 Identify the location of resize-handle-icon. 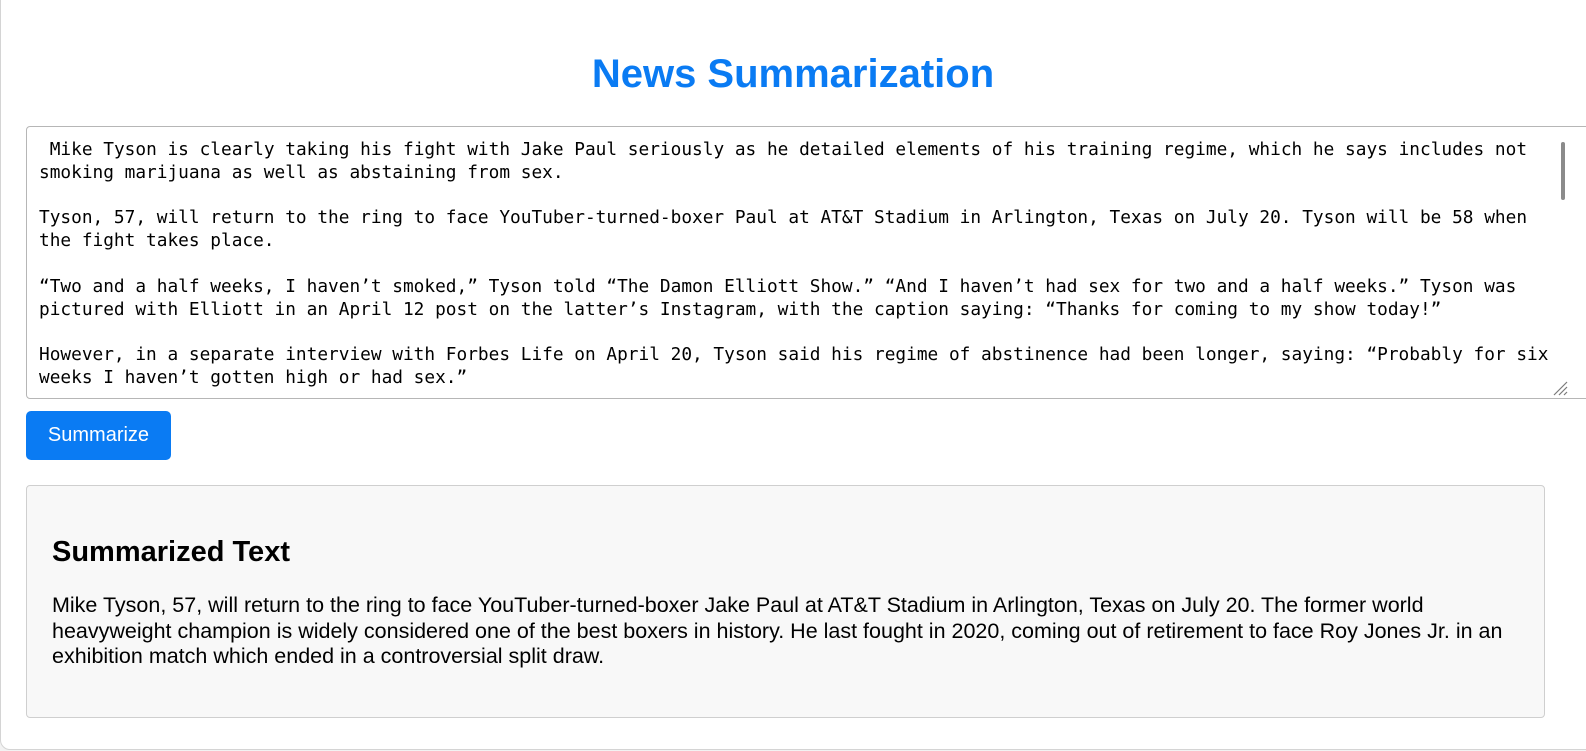
(1559, 387).